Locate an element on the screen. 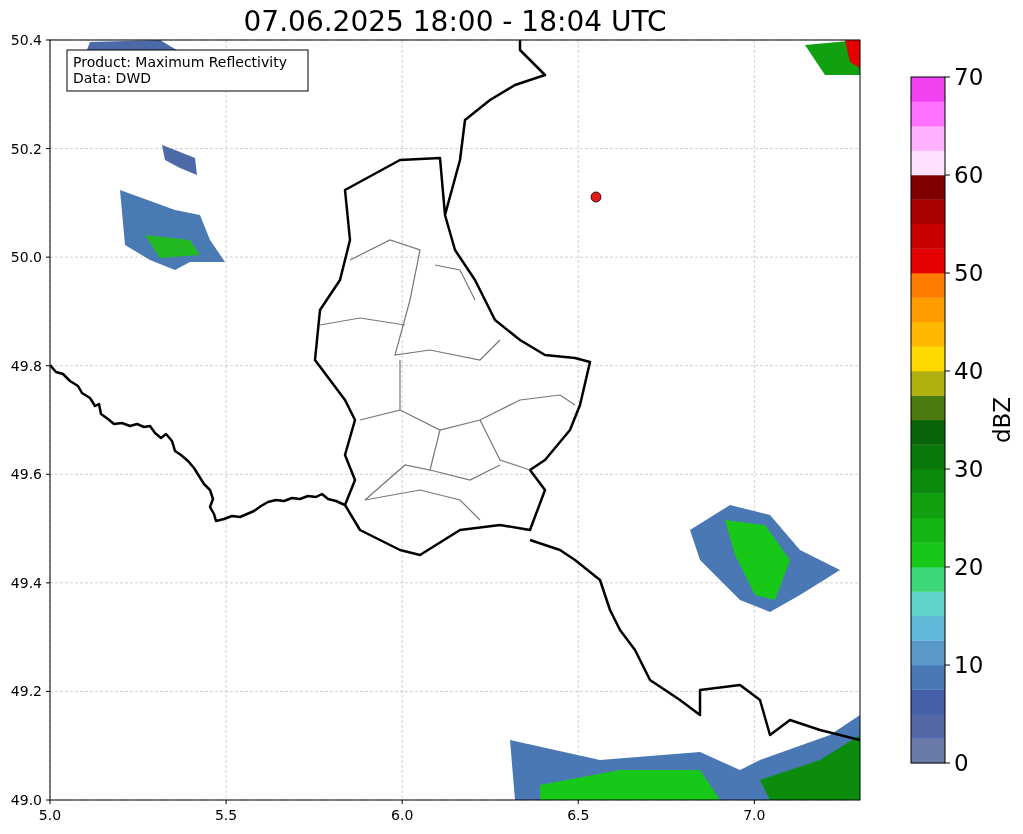 The height and width of the screenshot is (834, 1023). info-text: Data: DWD is located at coordinates (112, 78).